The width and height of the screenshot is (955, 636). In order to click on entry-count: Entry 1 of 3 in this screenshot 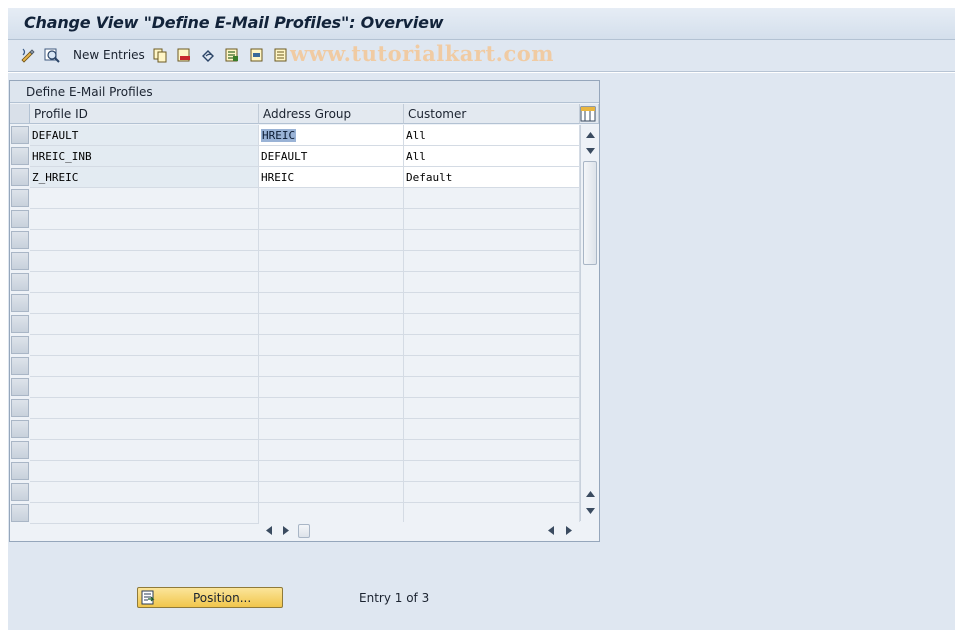, I will do `click(394, 598)`.